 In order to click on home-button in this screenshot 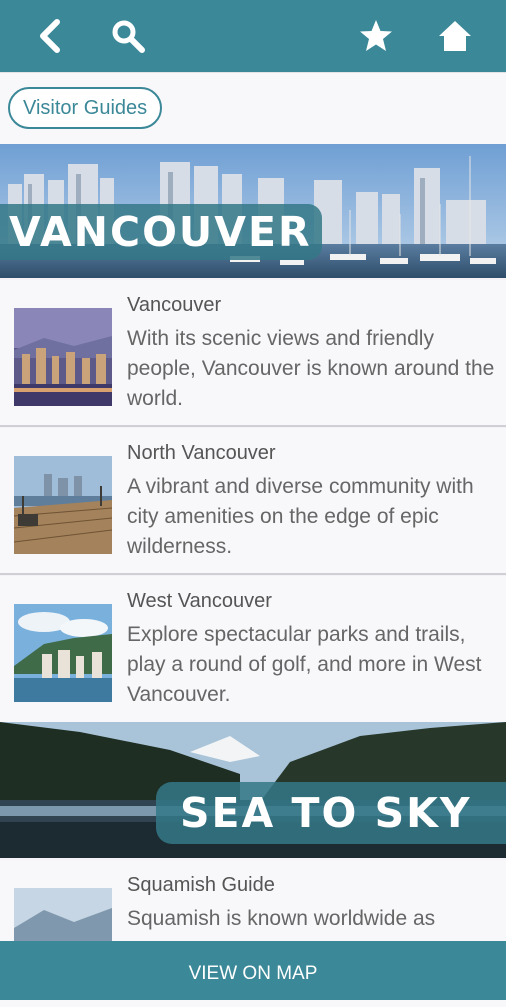, I will do `click(455, 36)`.